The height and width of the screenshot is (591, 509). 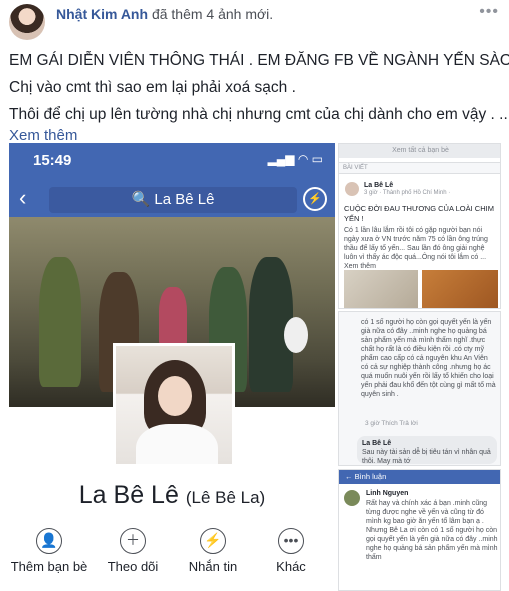 What do you see at coordinates (49, 566) in the screenshot?
I see `add-friend-label: Thêm bạn bè` at bounding box center [49, 566].